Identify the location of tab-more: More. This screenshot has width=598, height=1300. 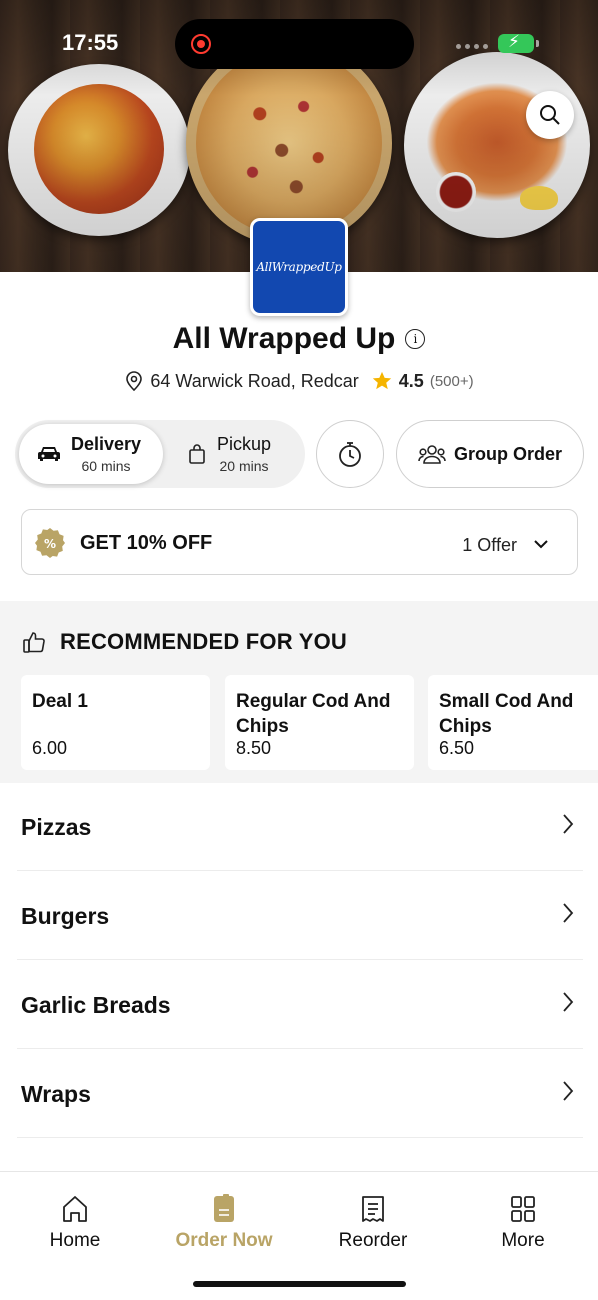
(523, 1223).